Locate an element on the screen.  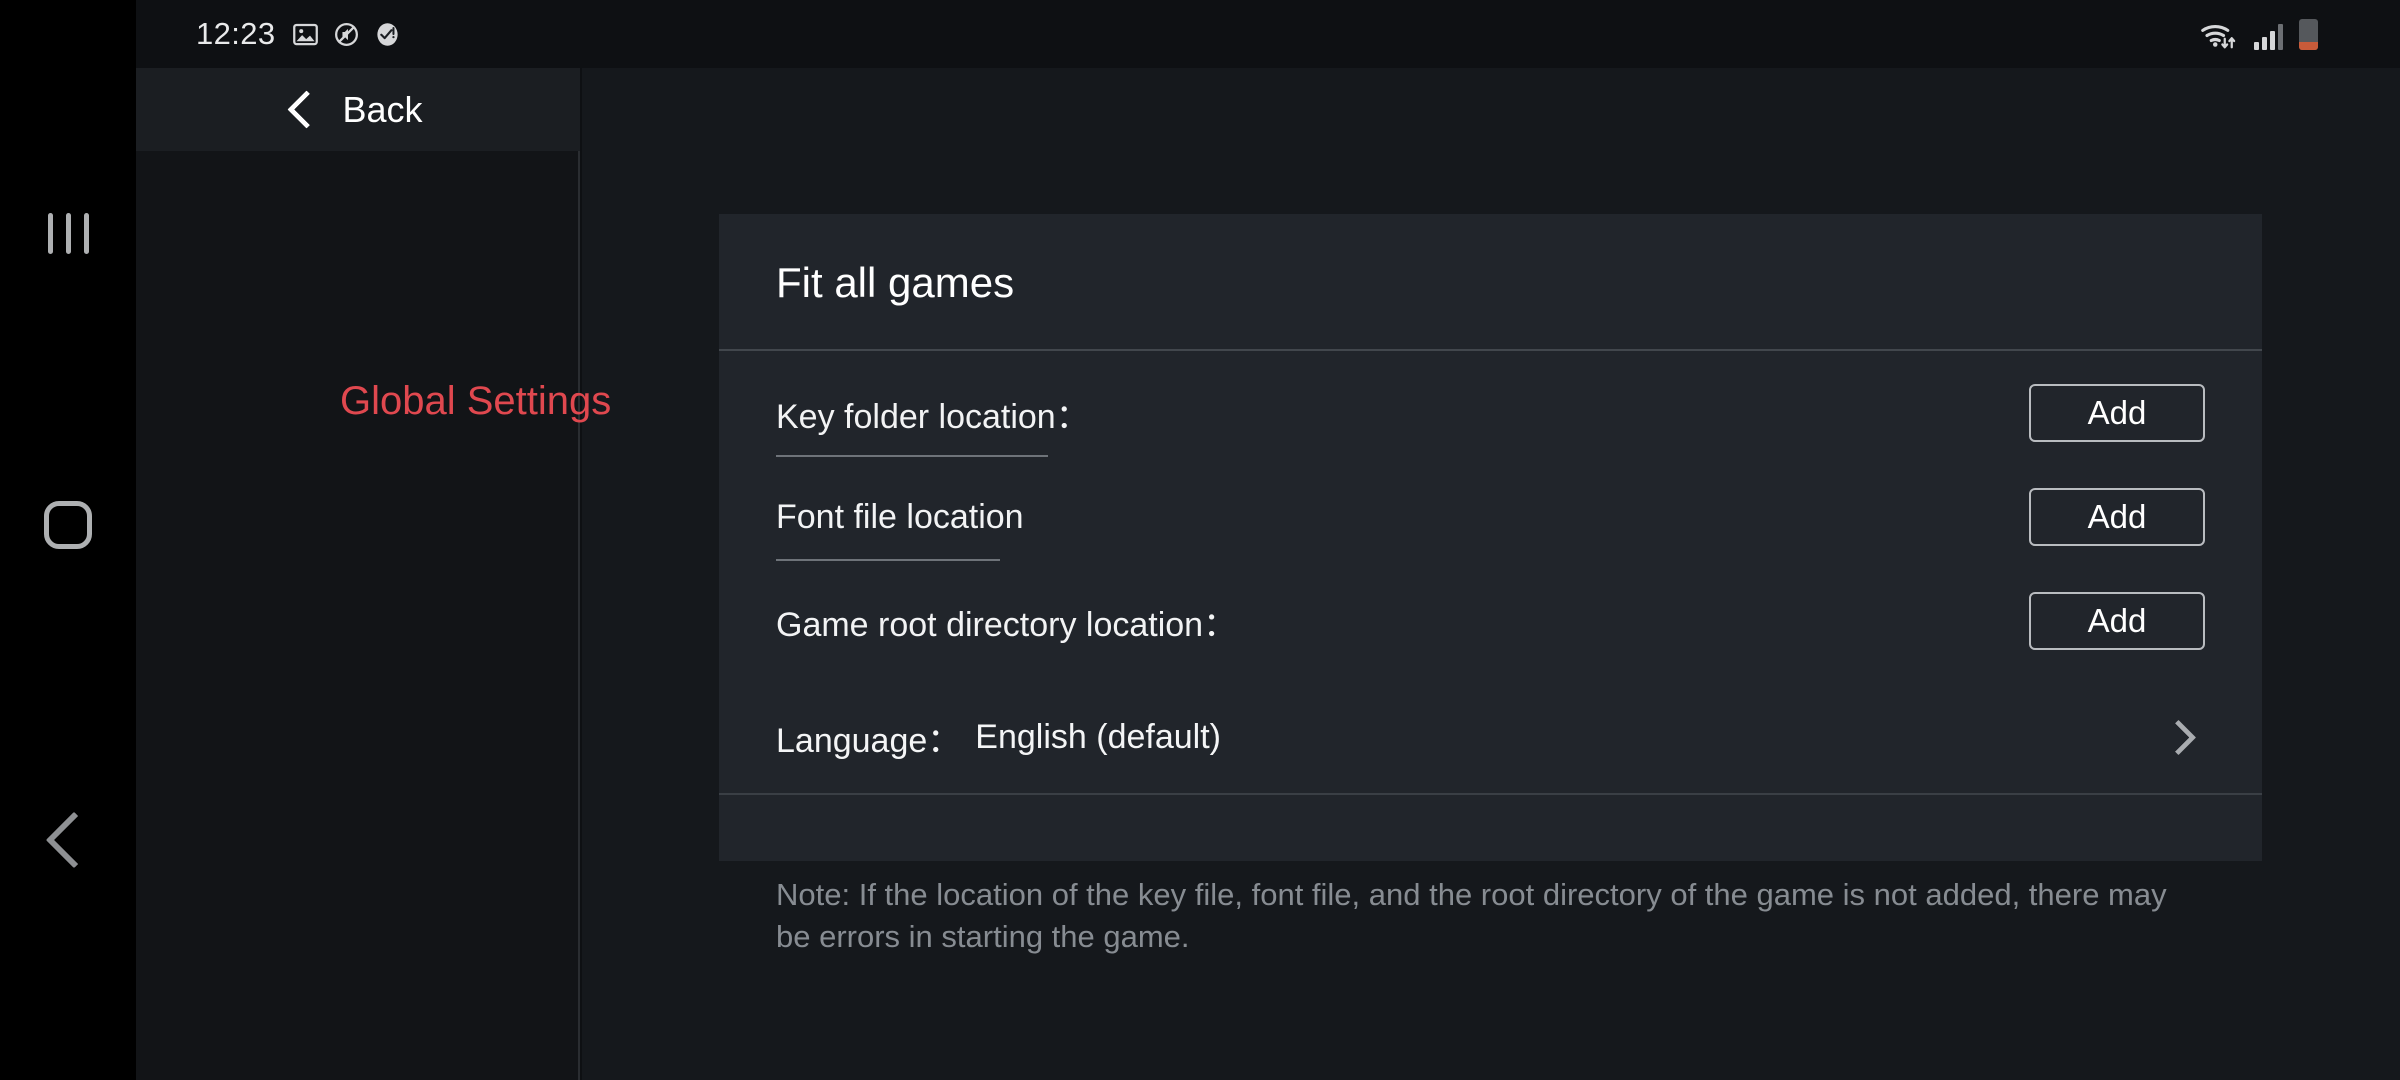
home-button is located at coordinates (68, 525).